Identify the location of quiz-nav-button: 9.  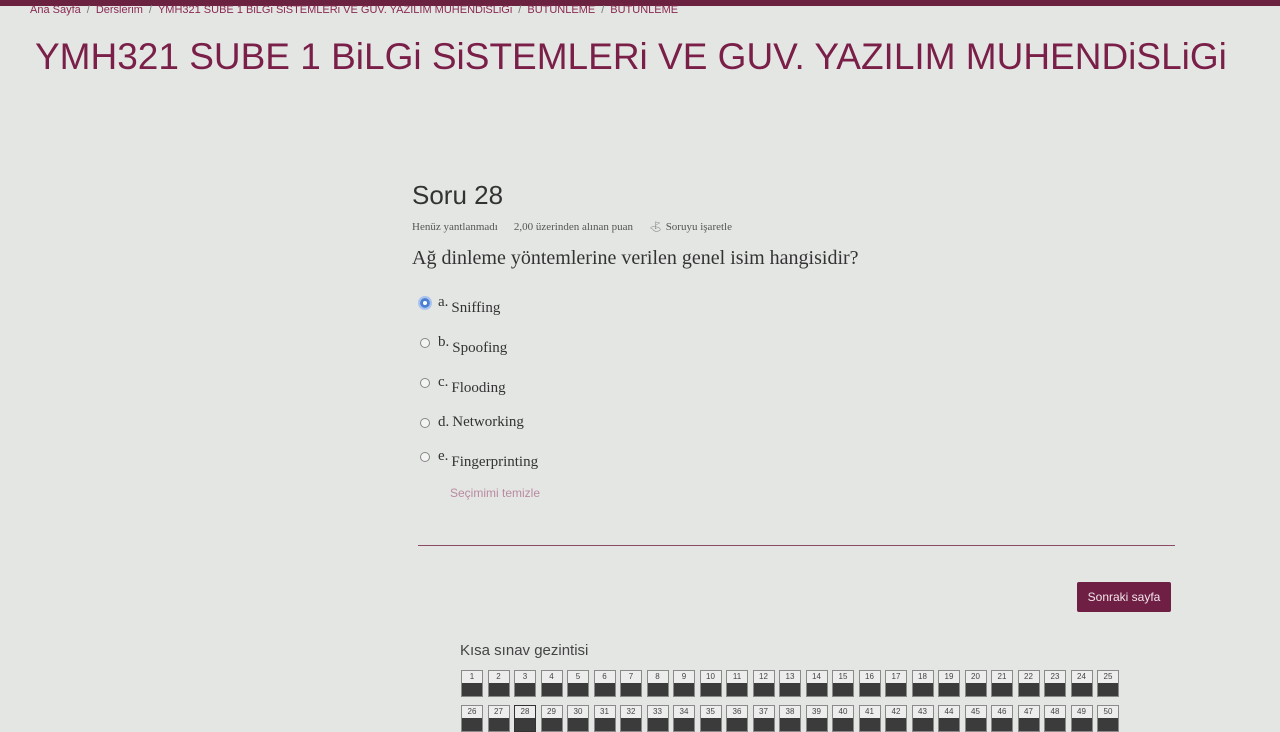
(684, 683).